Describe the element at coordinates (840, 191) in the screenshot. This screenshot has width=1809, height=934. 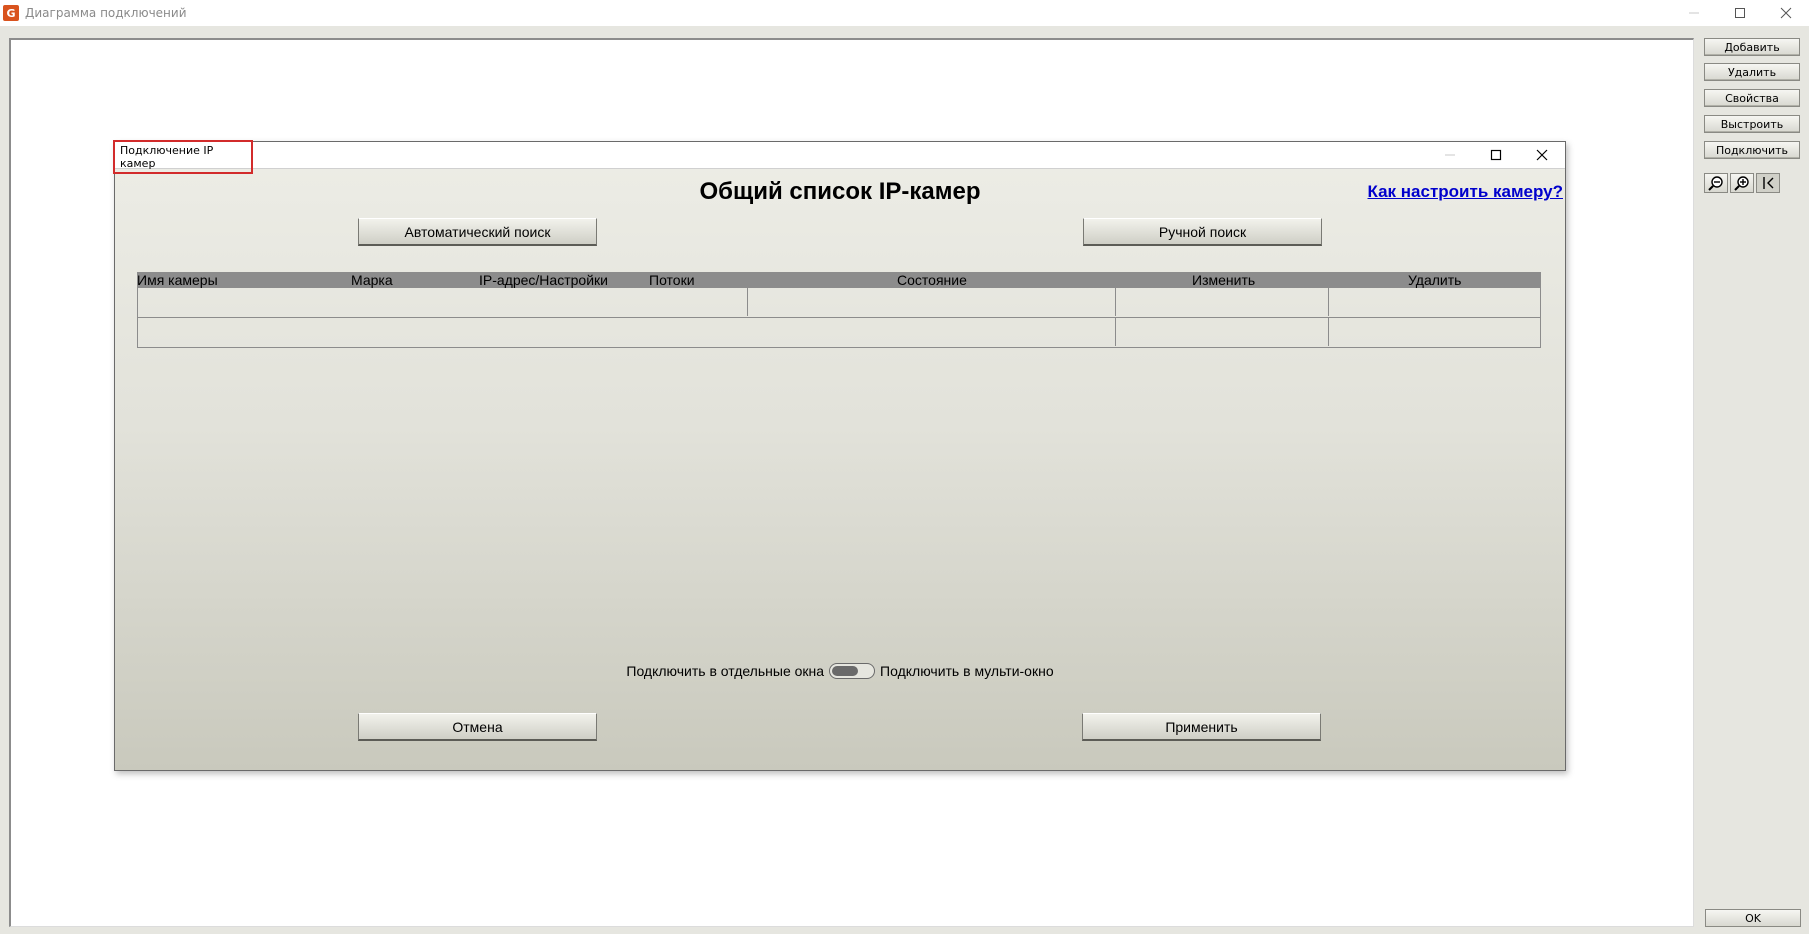
I see `dialog-heading: Общий список IP-камер` at that location.